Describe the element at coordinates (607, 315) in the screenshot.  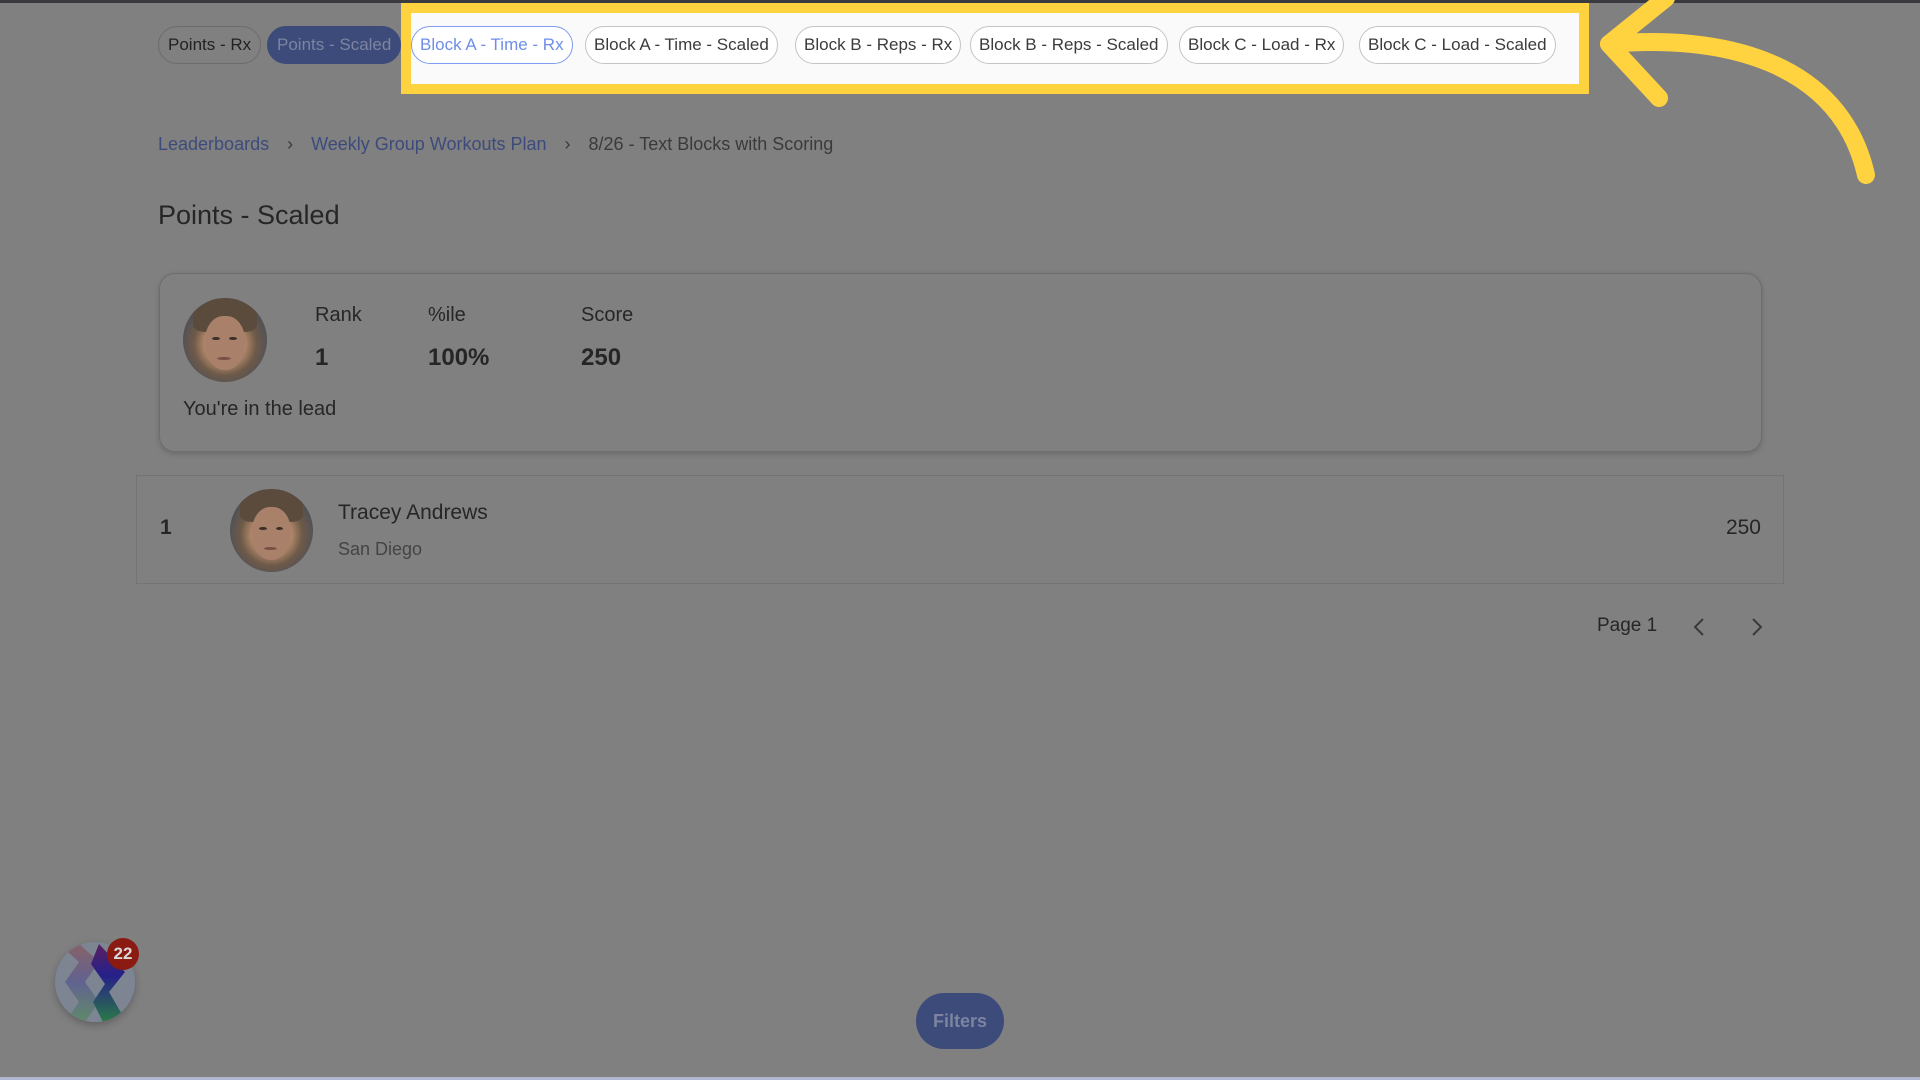
I see `score-label: Score` at that location.